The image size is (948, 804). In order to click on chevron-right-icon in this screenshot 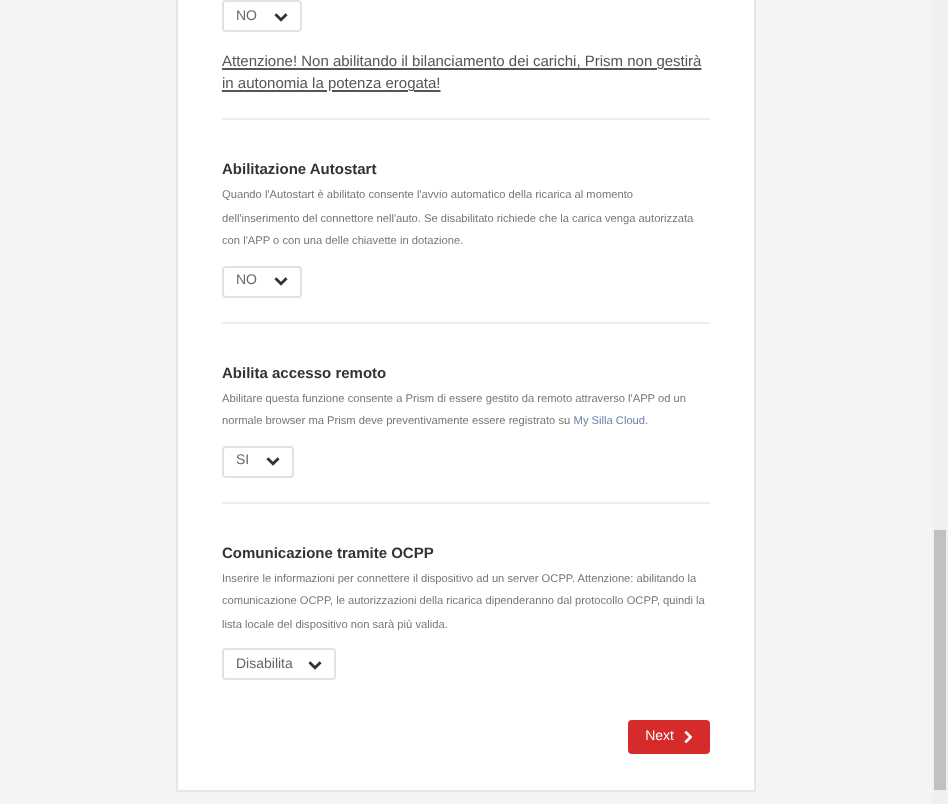, I will do `click(688, 737)`.